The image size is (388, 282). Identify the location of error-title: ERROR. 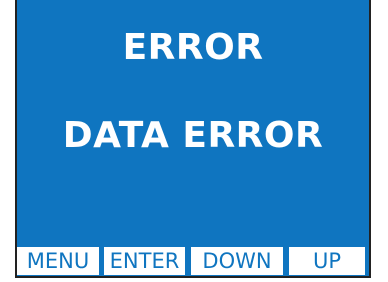
(193, 47).